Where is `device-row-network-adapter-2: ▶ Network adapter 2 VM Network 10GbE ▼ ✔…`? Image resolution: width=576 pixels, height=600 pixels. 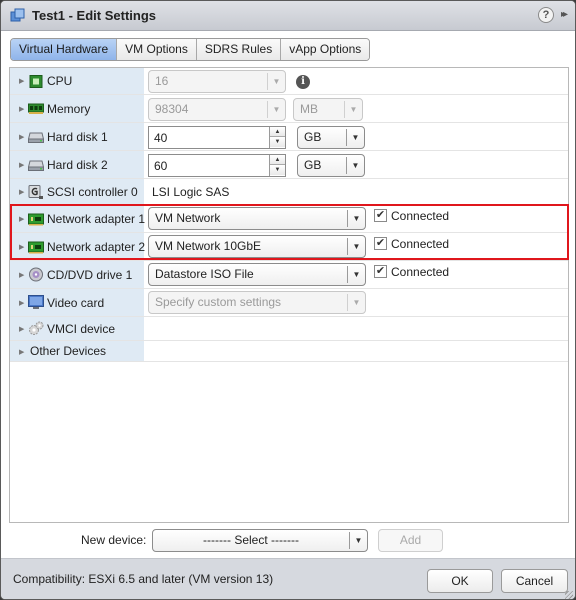
device-row-network-adapter-2: ▶ Network adapter 2 VM Network 10GbE ▼ ✔… is located at coordinates (289, 247).